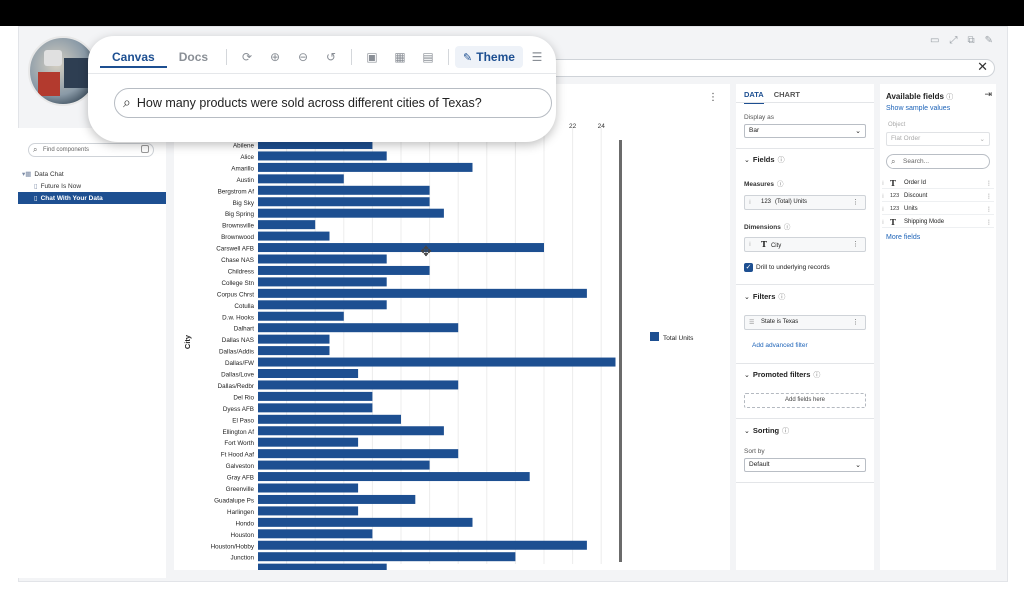 The height and width of the screenshot is (602, 1024). Describe the element at coordinates (92, 174) in the screenshot. I see `tree-item-data-chat: ▾▦ Data Chat` at that location.